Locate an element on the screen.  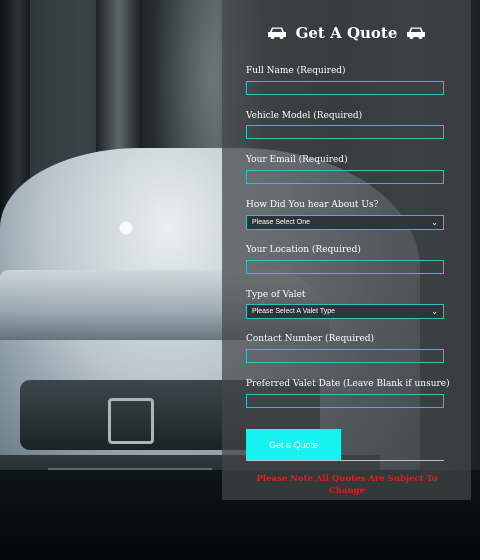
email-label: Your Email (Required) is located at coordinates (297, 160).